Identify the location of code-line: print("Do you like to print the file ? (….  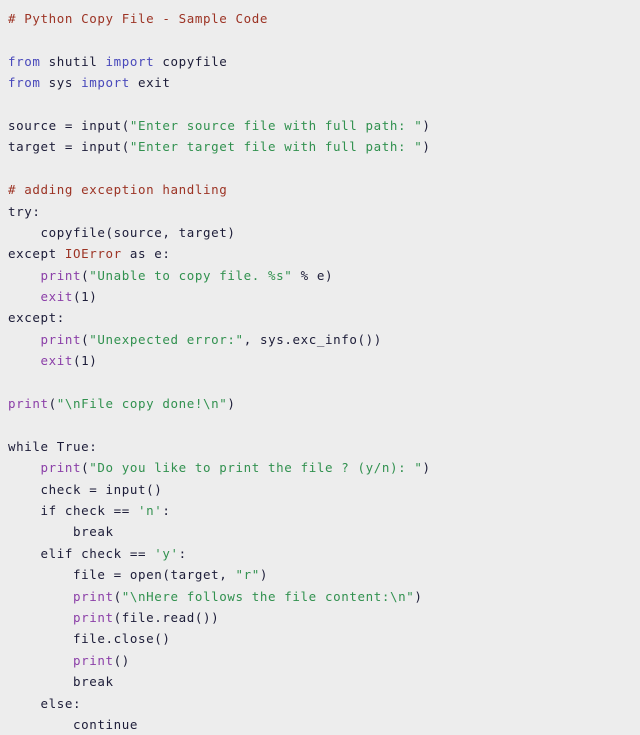
(324, 467).